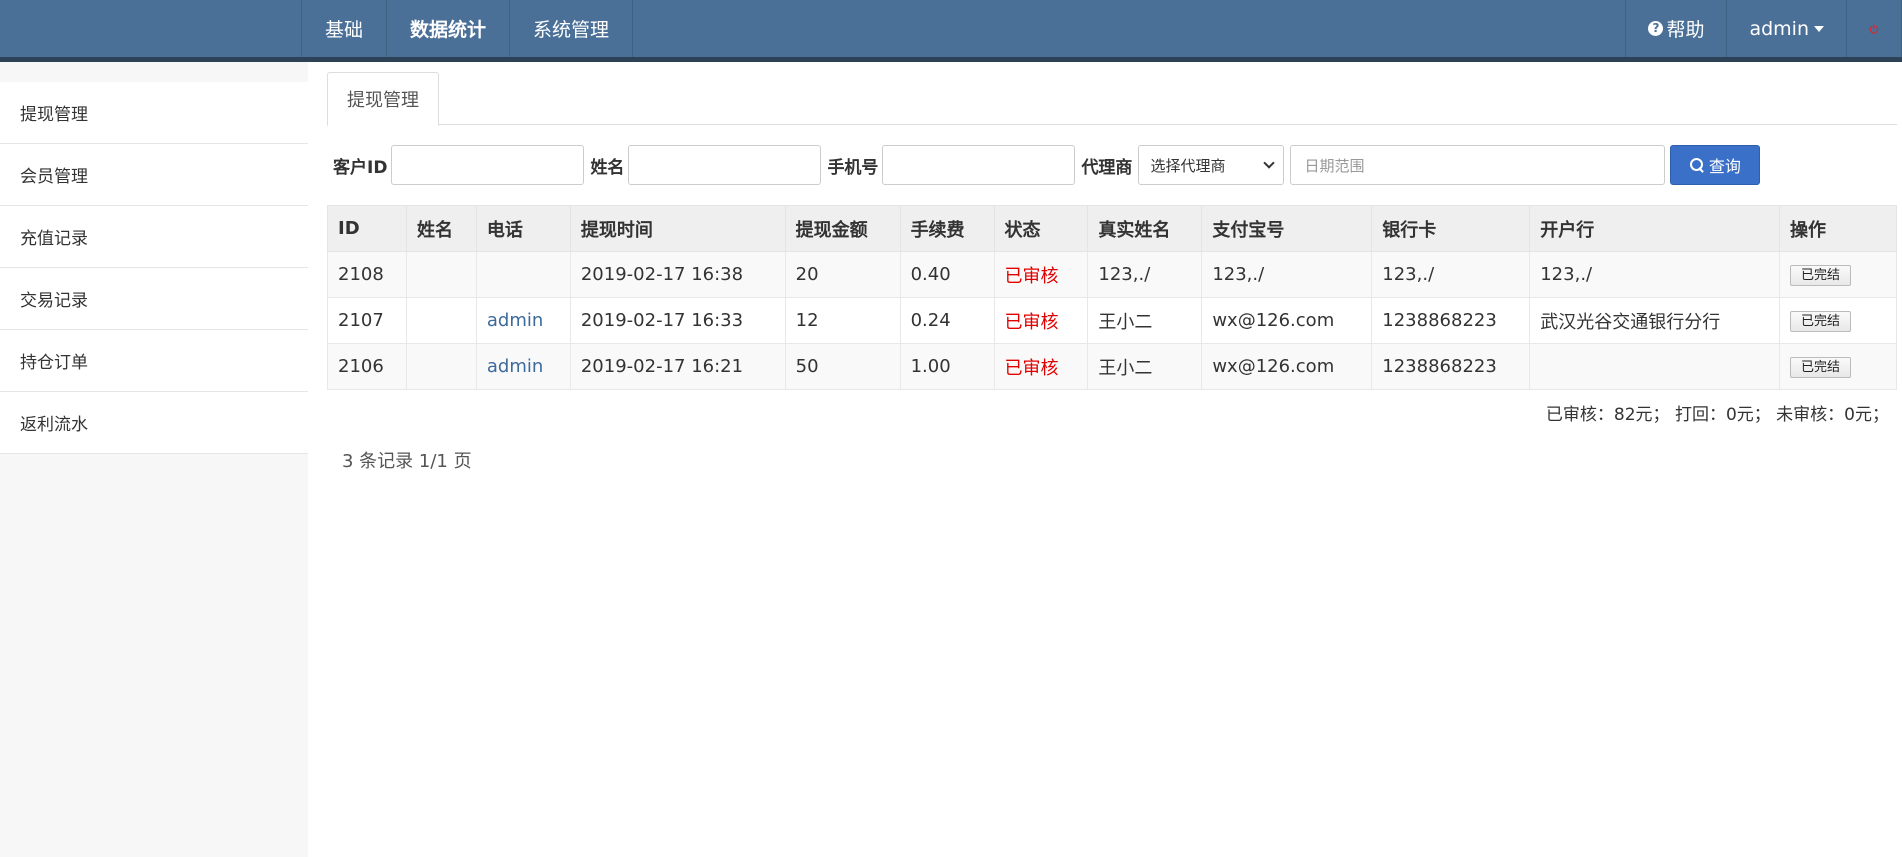 The height and width of the screenshot is (857, 1902). I want to click on pagination-info: 3 条记录 1/1 页, so click(407, 461).